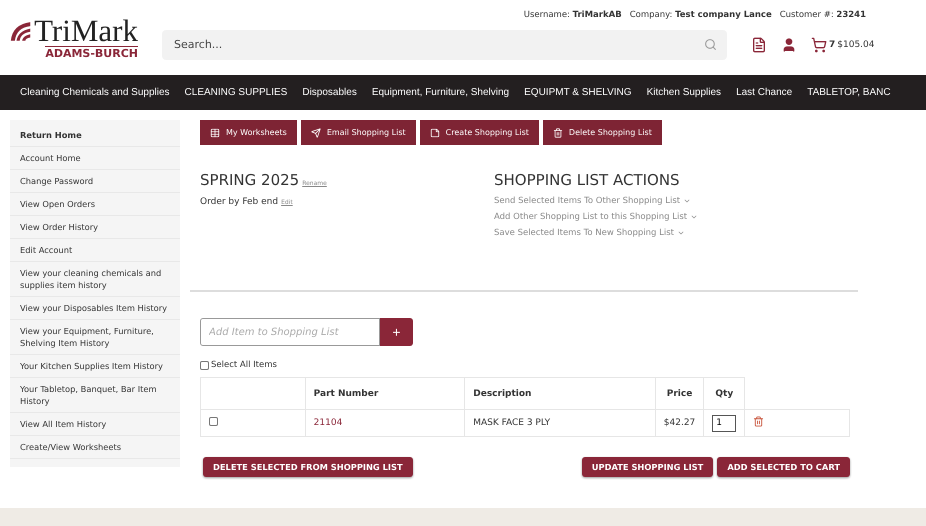 The width and height of the screenshot is (926, 526). Describe the element at coordinates (596, 233) in the screenshot. I see `action-dropdown: Save Selected Items To New Shopping List` at that location.